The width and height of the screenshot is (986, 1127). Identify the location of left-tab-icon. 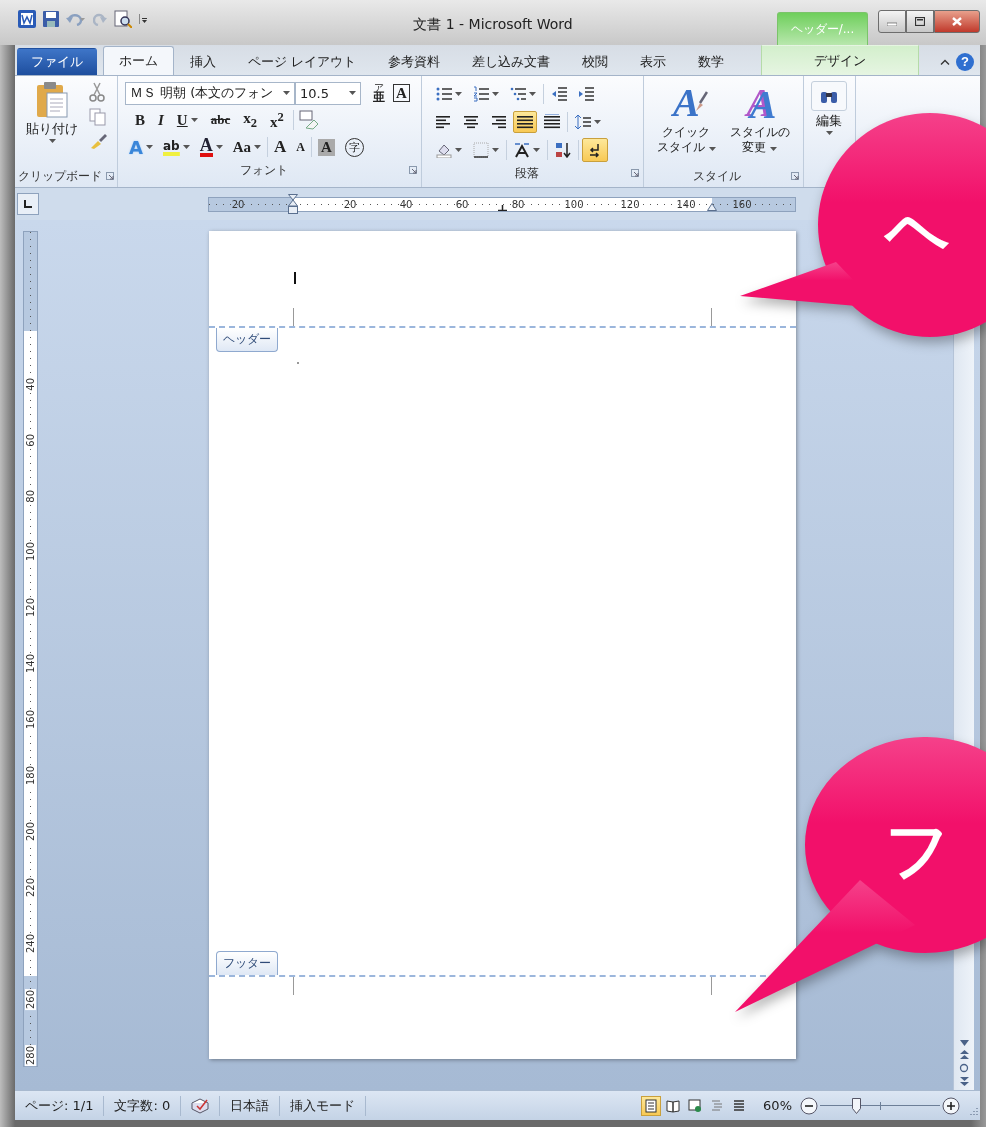
(28, 204).